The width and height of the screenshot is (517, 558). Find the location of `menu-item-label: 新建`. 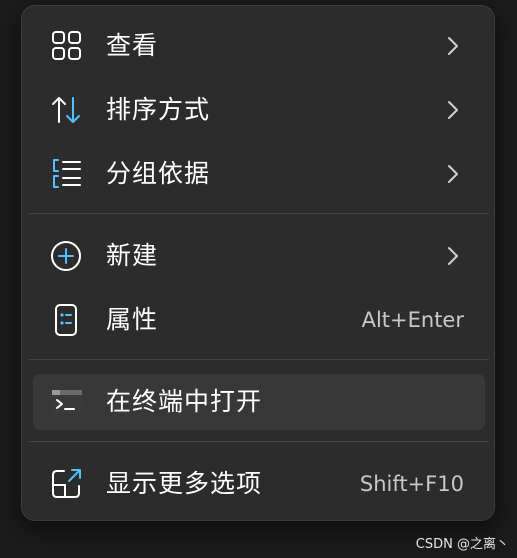

menu-item-label: 新建 is located at coordinates (132, 255).